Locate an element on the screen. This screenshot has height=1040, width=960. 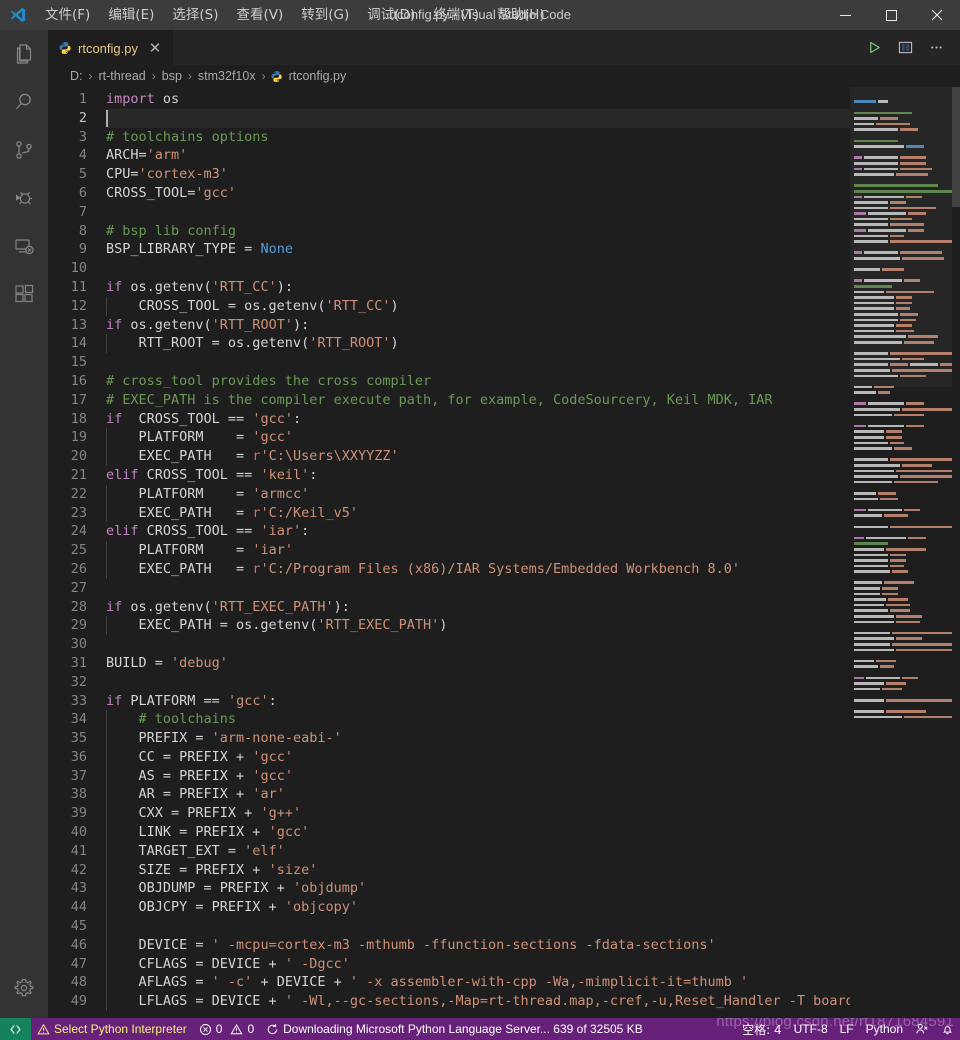
eol-status: LF is located at coordinates (847, 1029).